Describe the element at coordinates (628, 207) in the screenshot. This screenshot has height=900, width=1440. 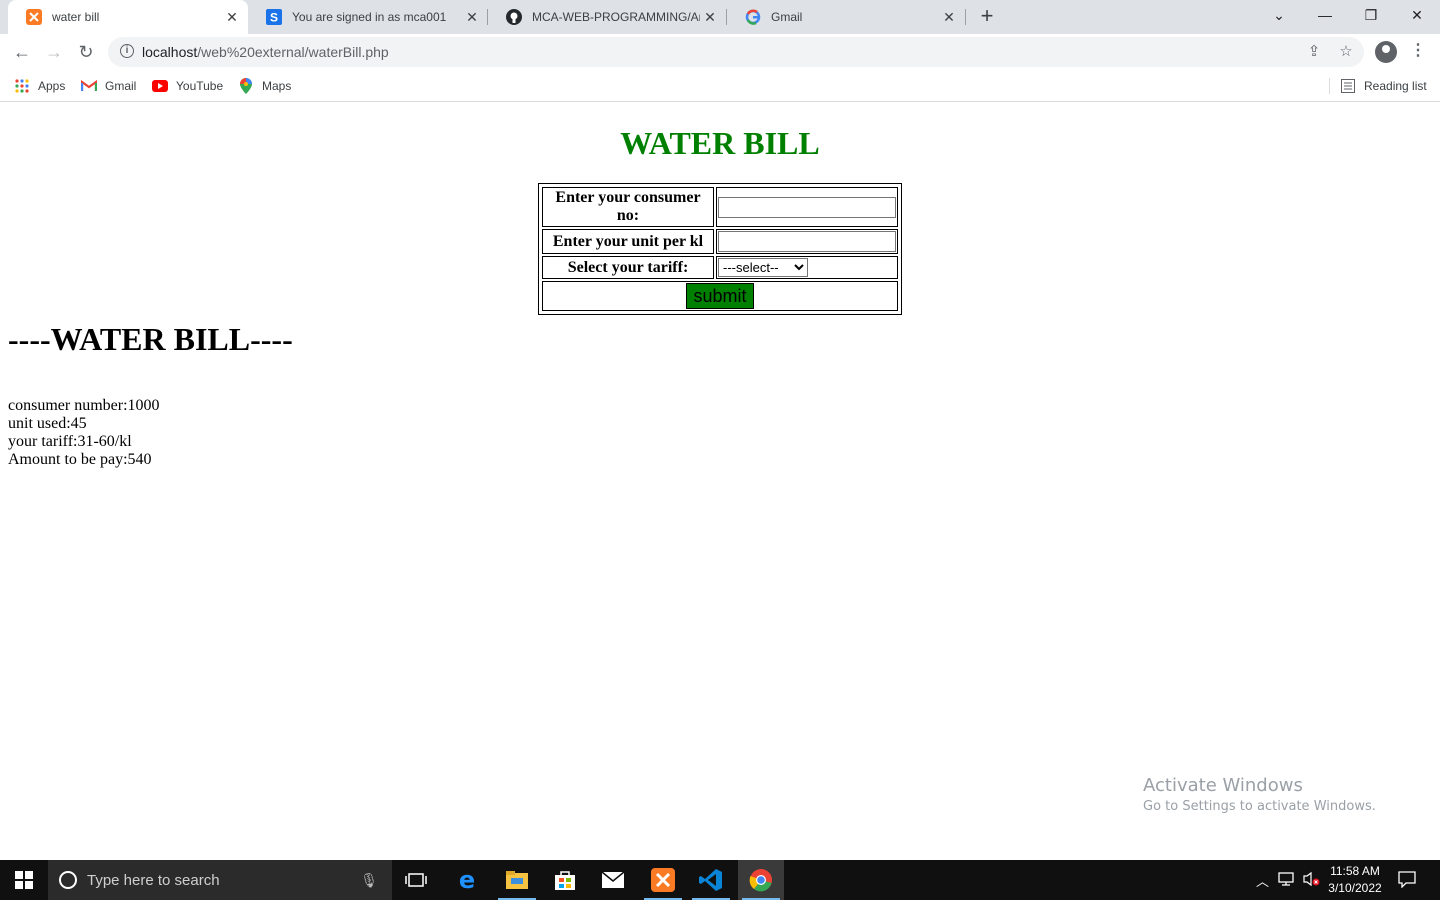
I see `consumer-label: Enter your consumer no:` at that location.